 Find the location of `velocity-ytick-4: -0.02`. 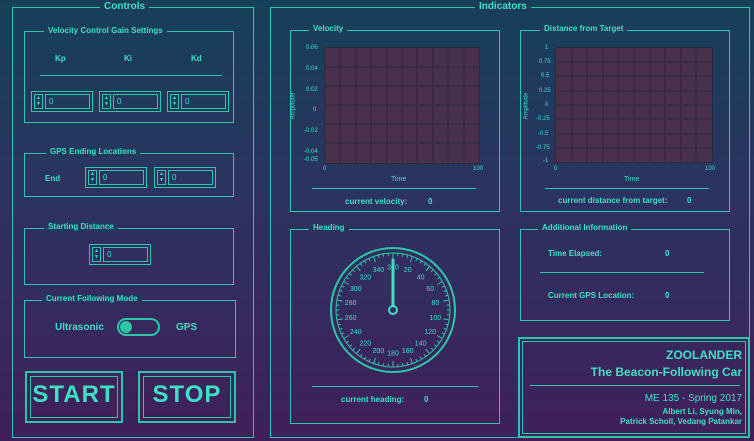

velocity-ytick-4: -0.02 is located at coordinates (311, 131).